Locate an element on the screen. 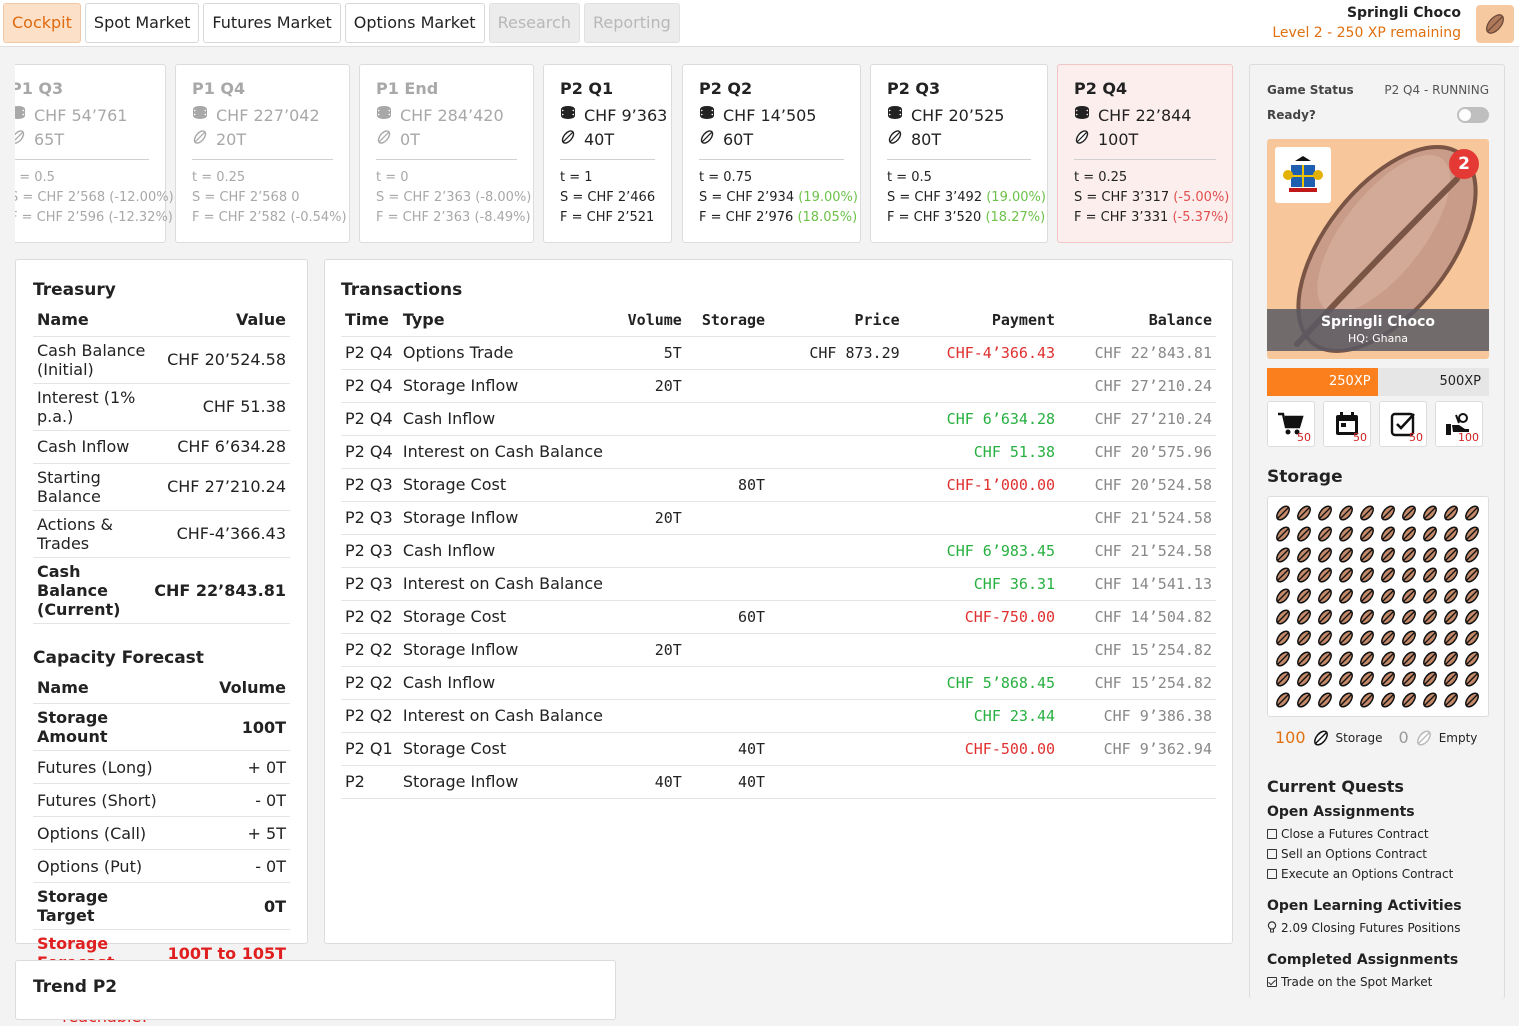 The width and height of the screenshot is (1519, 1026). period-time: t = 0.5 is located at coordinates (35, 177).